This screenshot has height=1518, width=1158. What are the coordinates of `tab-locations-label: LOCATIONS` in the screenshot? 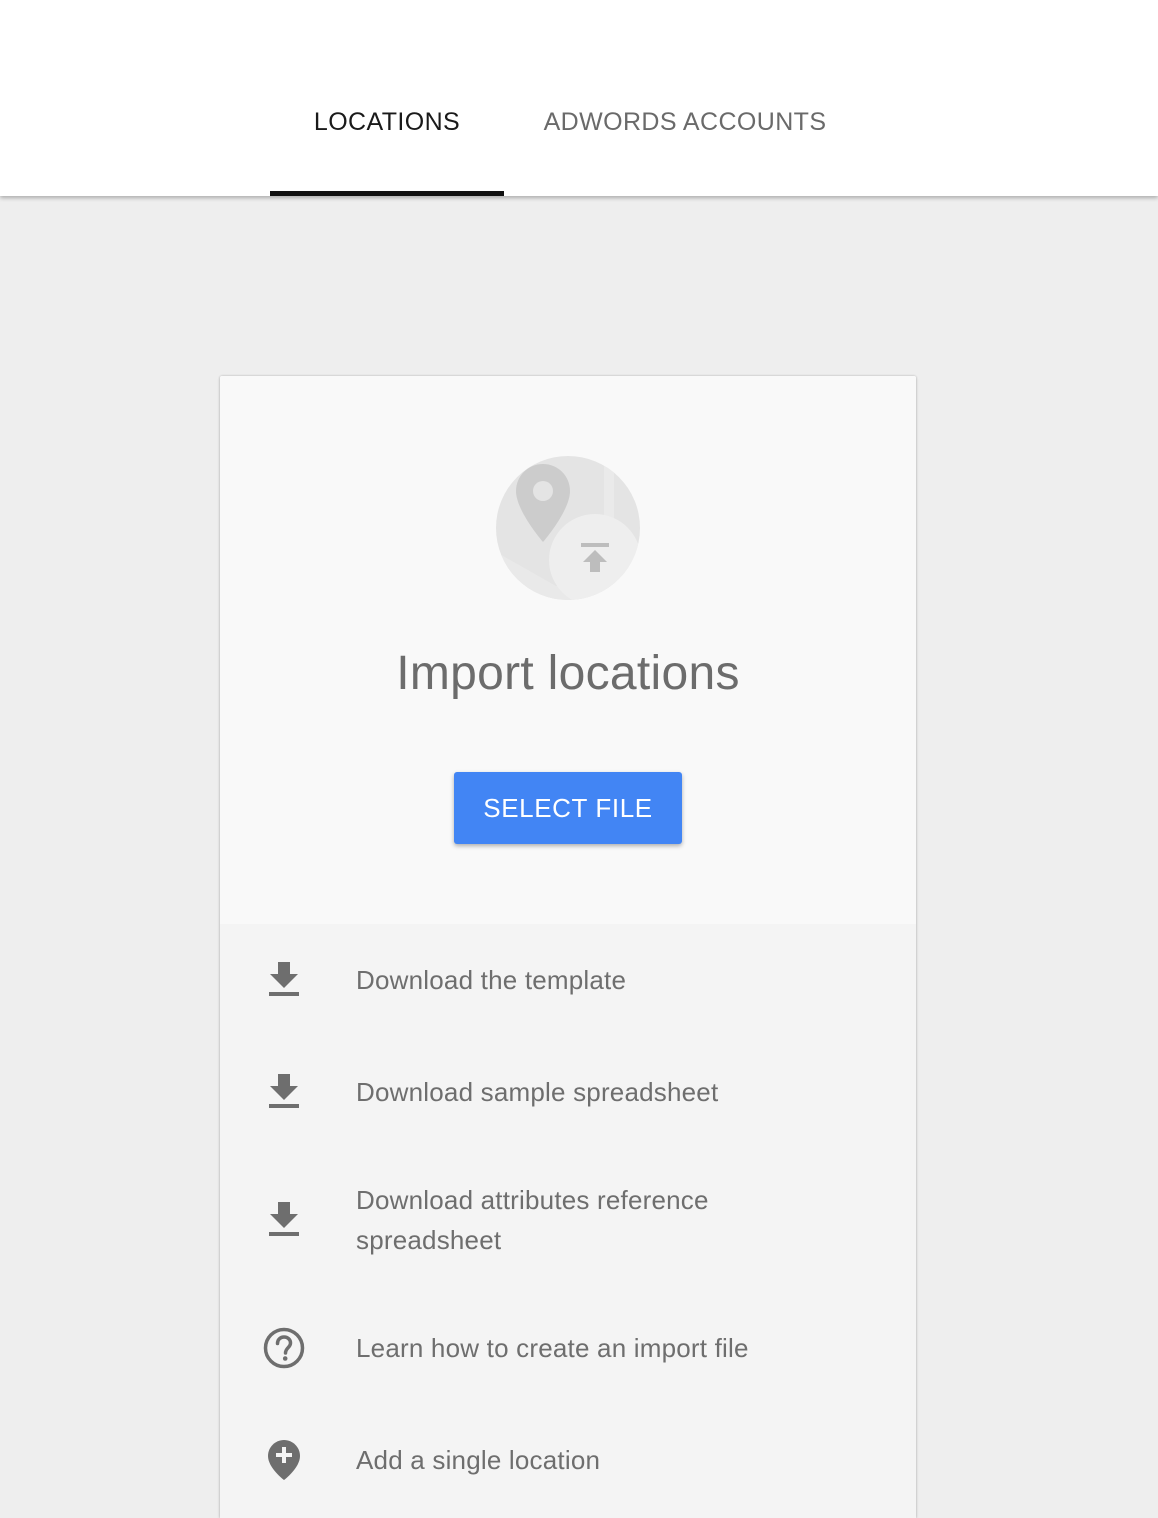 It's located at (387, 121).